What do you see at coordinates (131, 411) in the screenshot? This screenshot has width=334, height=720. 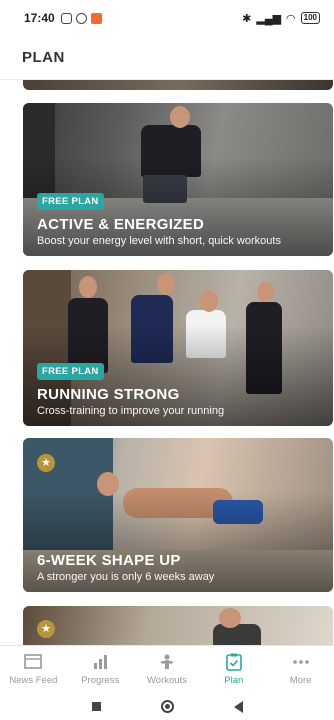 I see `plan-subtitle: Cross-training to improve your running` at bounding box center [131, 411].